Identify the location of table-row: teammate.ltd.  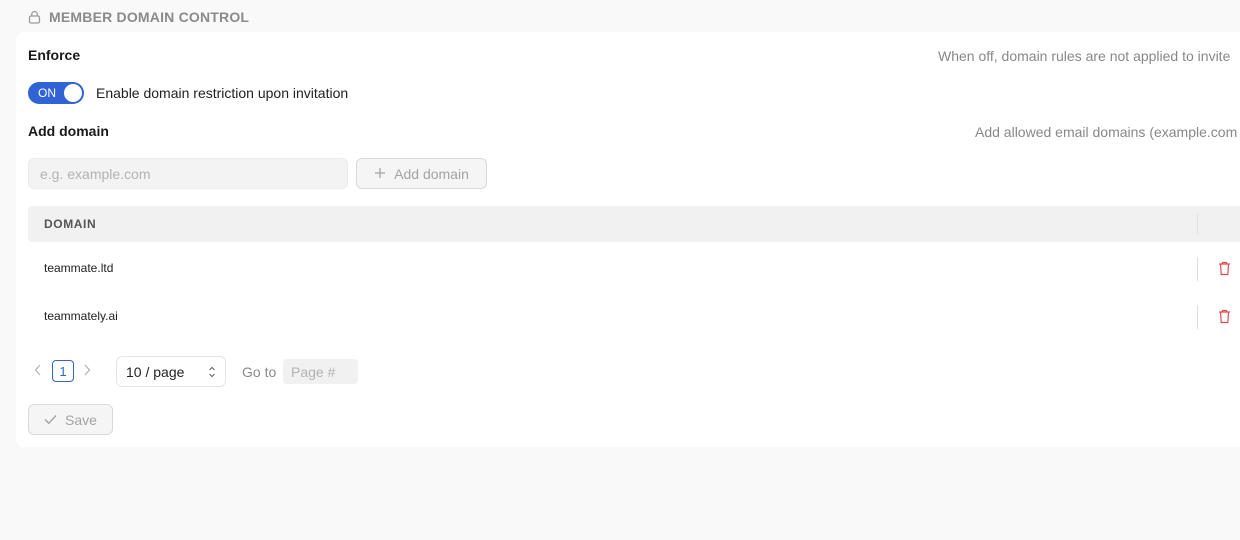
(634, 269).